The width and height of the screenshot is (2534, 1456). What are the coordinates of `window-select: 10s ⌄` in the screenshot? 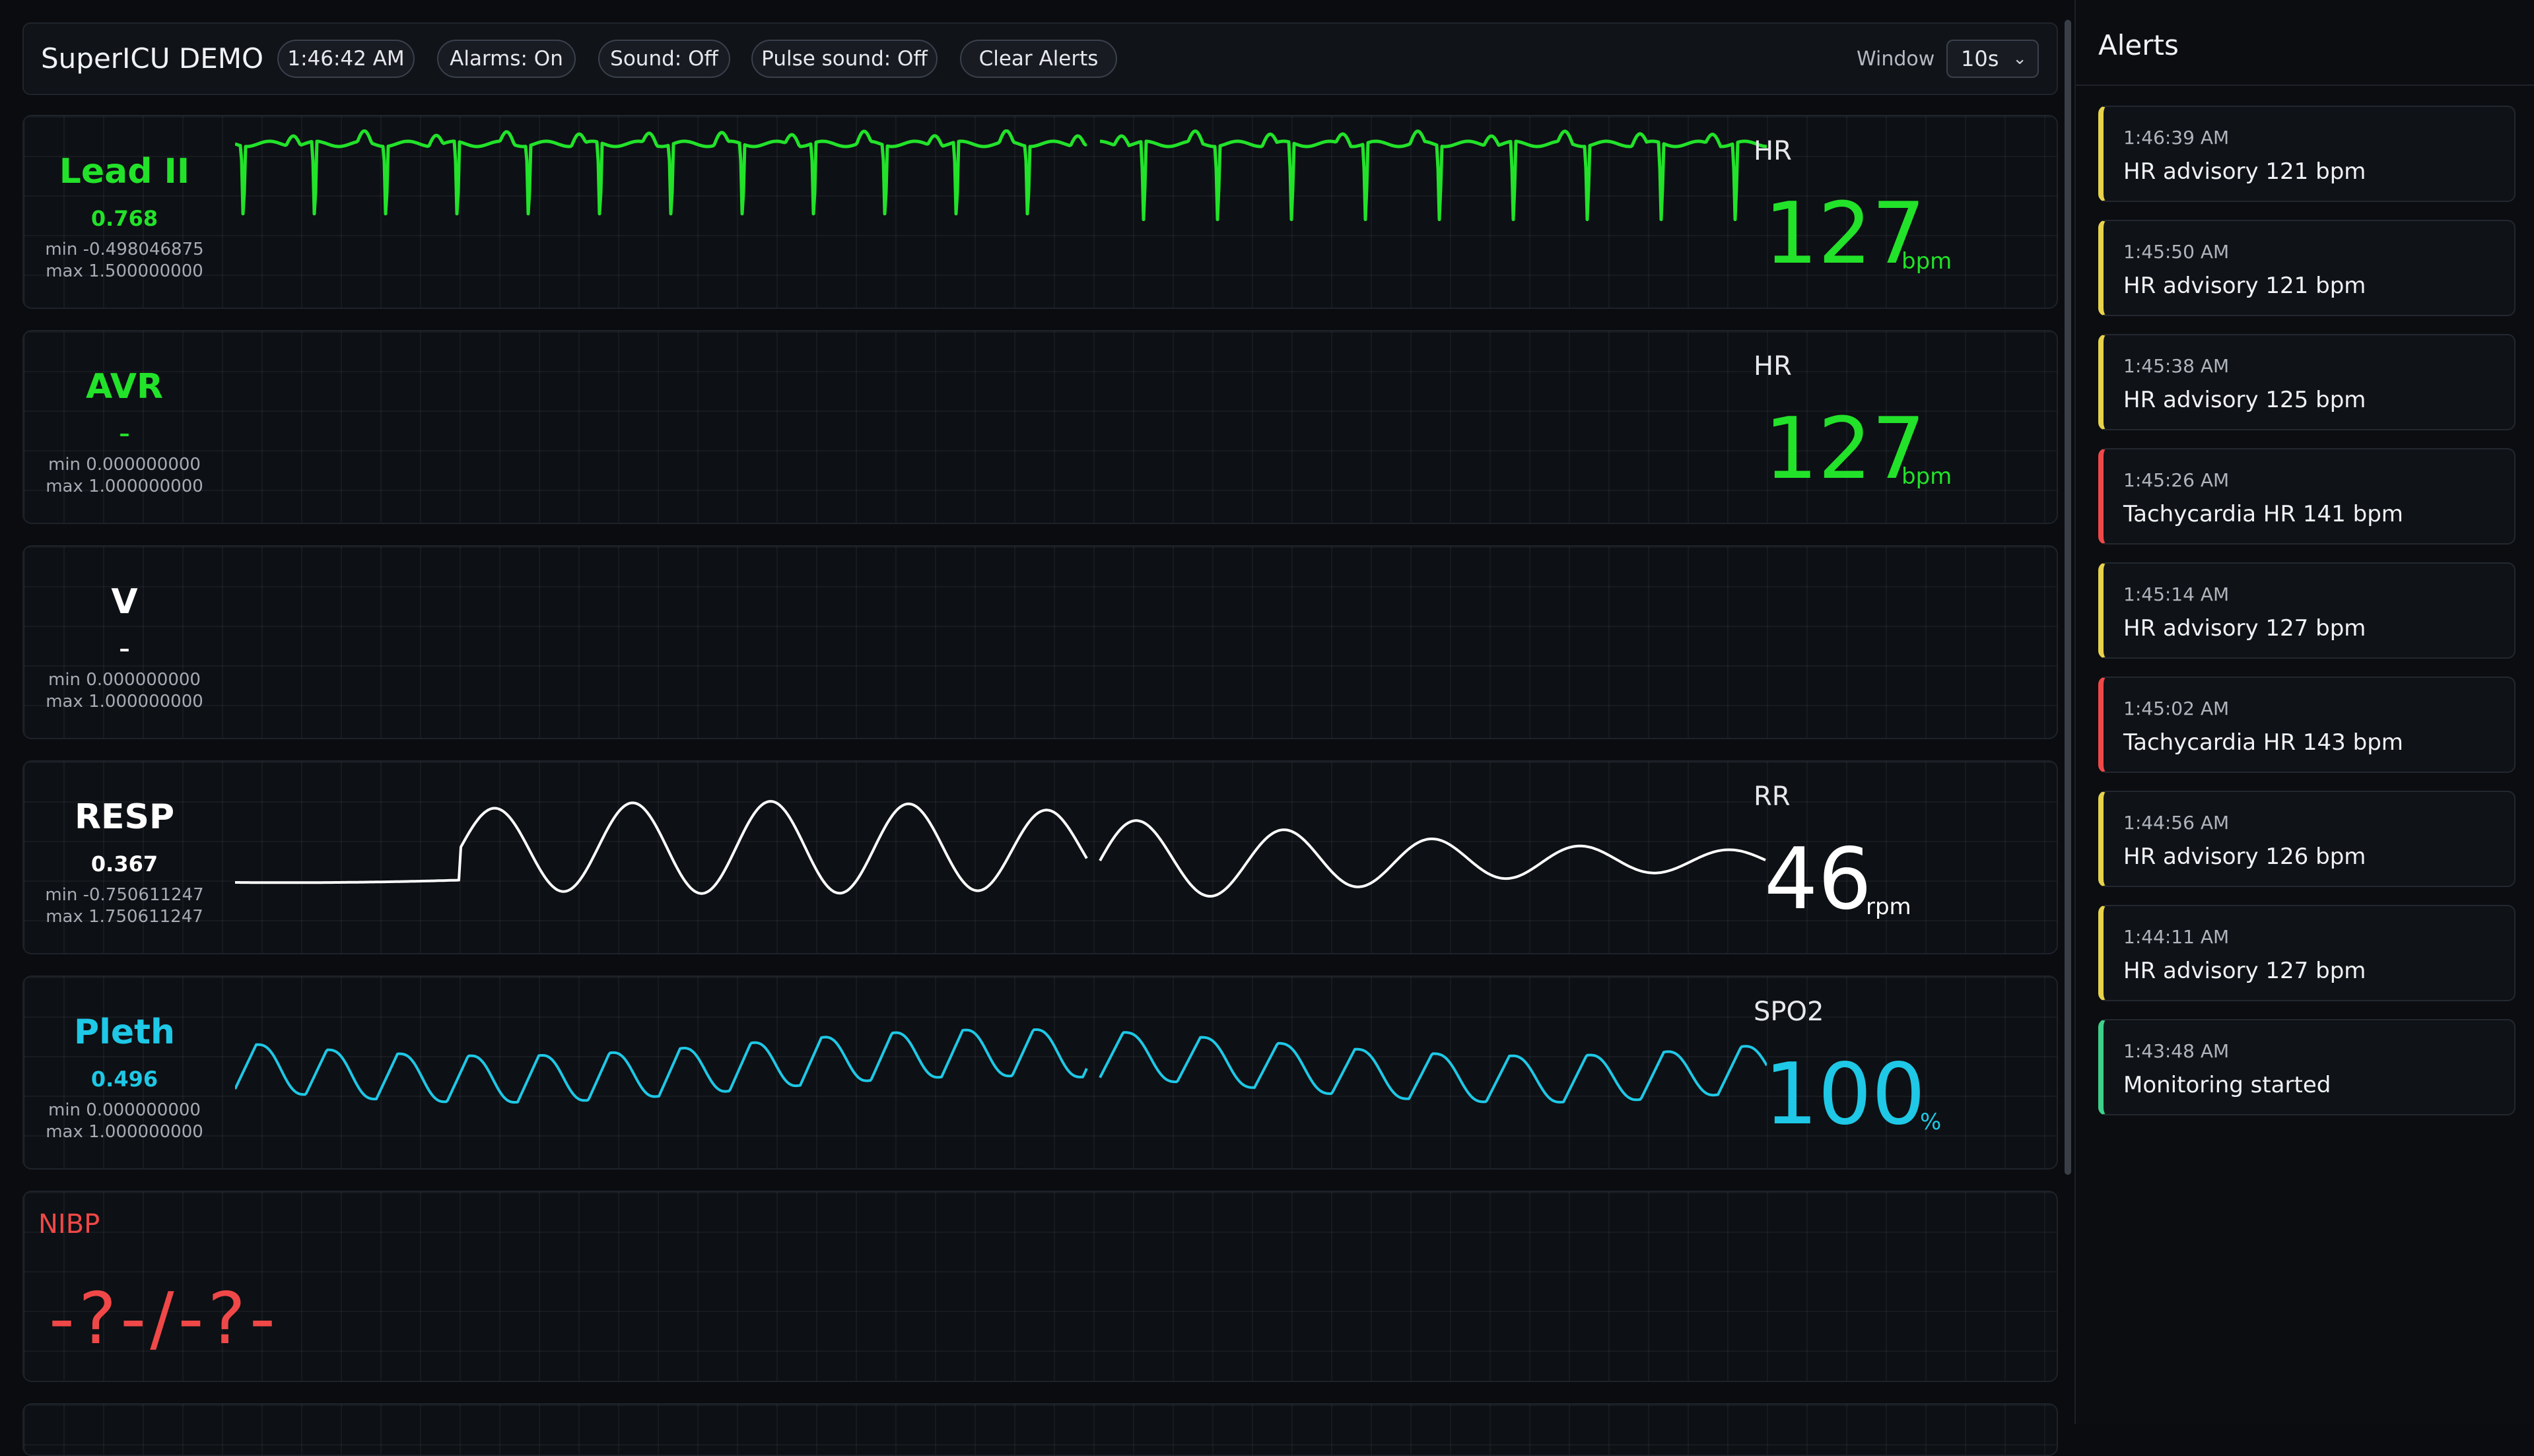 It's located at (1993, 59).